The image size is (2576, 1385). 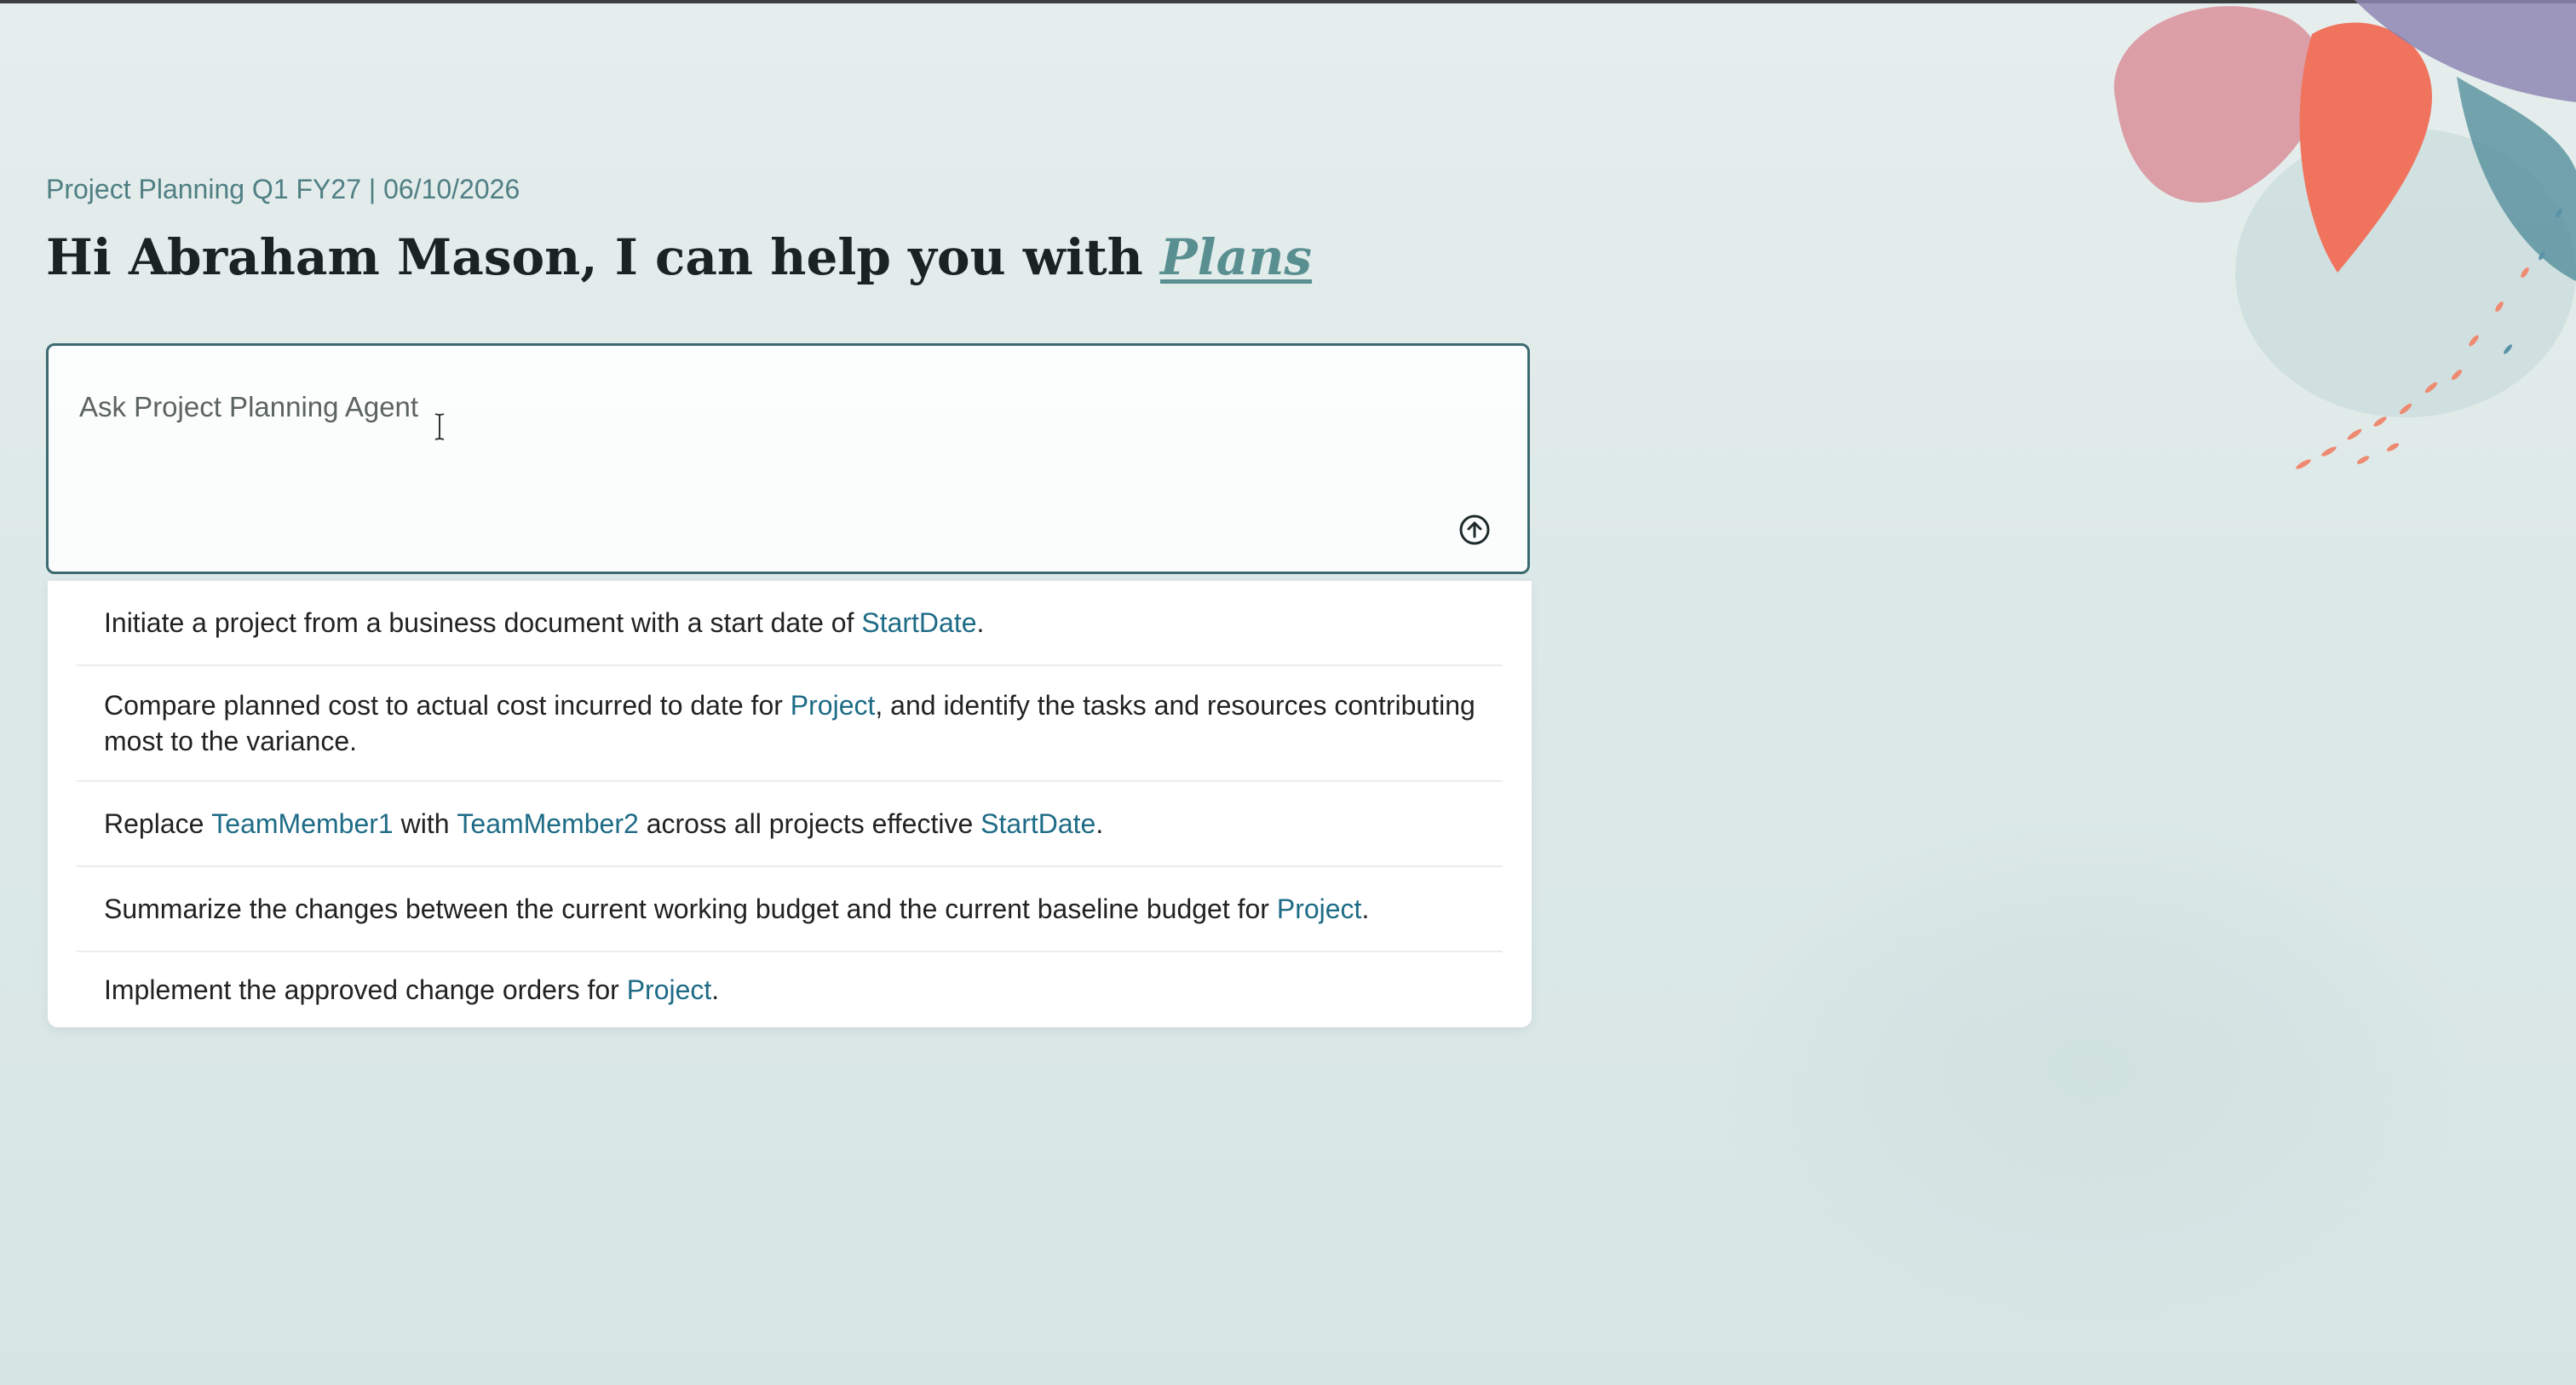 What do you see at coordinates (2090, 1070) in the screenshot?
I see `background-swirl` at bounding box center [2090, 1070].